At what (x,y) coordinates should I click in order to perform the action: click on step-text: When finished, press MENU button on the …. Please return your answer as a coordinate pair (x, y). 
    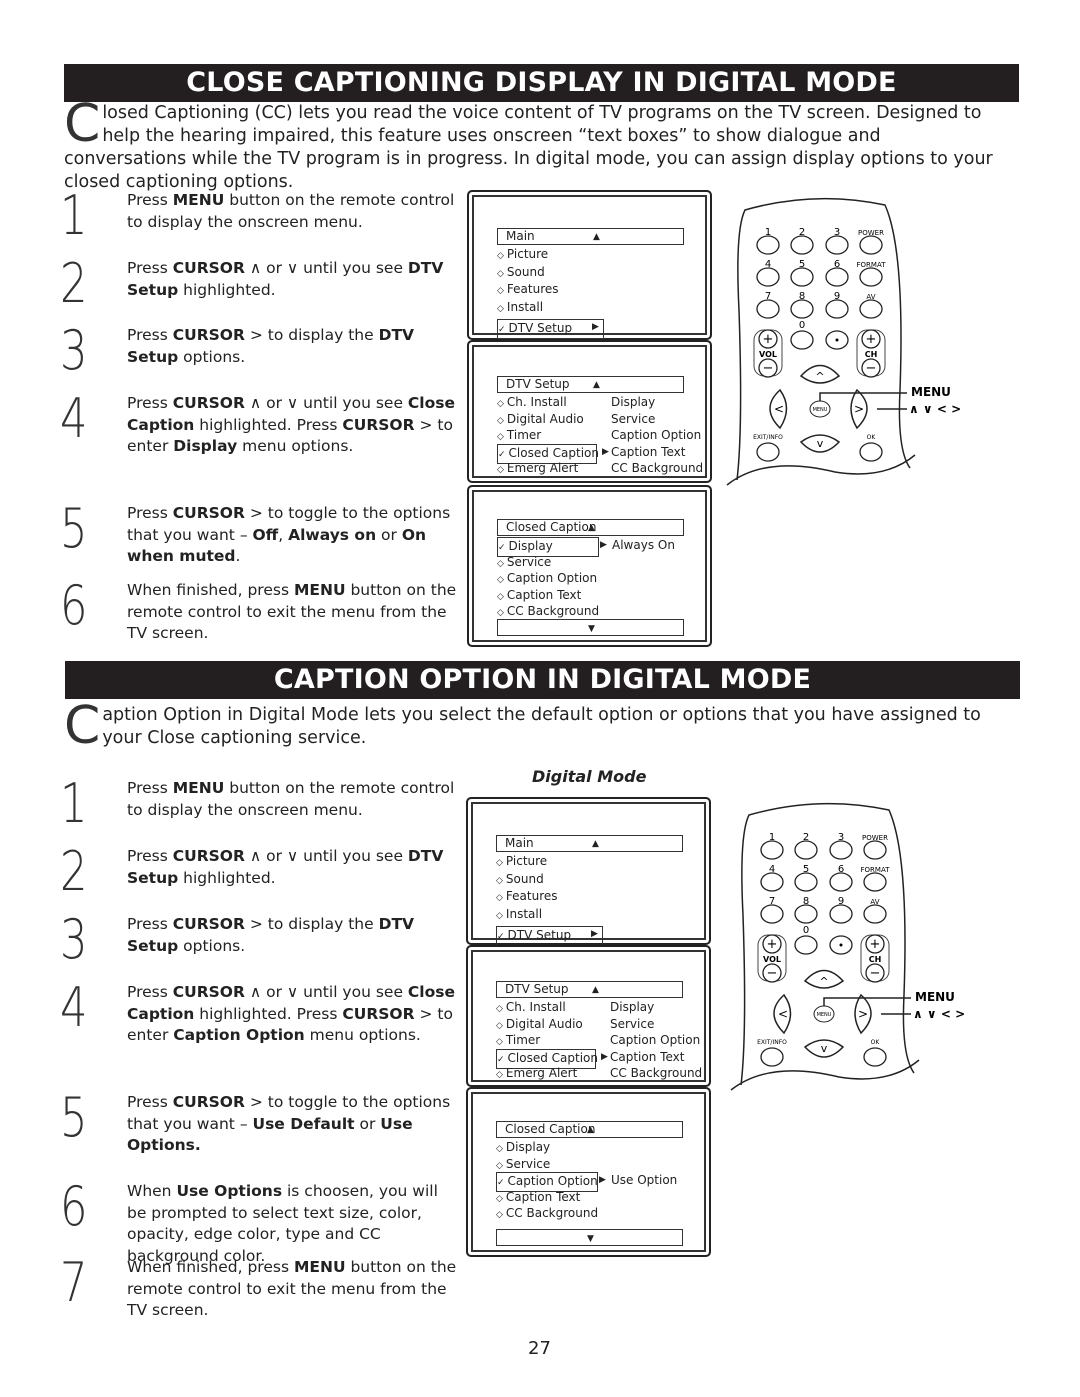
    Looking at the image, I should click on (292, 1289).